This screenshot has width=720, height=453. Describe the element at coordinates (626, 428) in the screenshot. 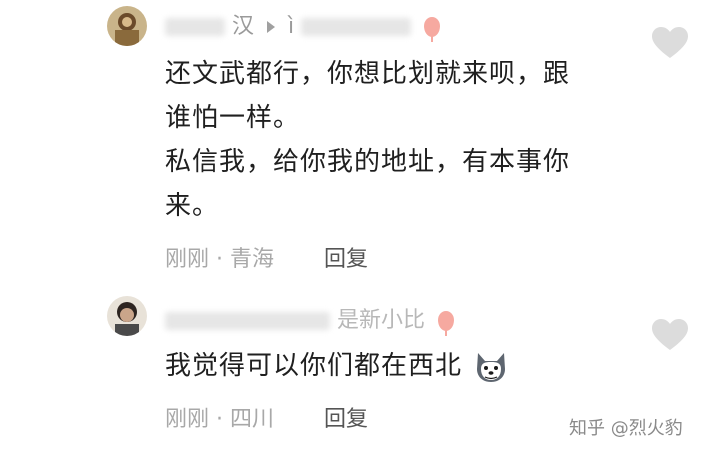

I see `watermark: 知乎 @烈火豹` at that location.